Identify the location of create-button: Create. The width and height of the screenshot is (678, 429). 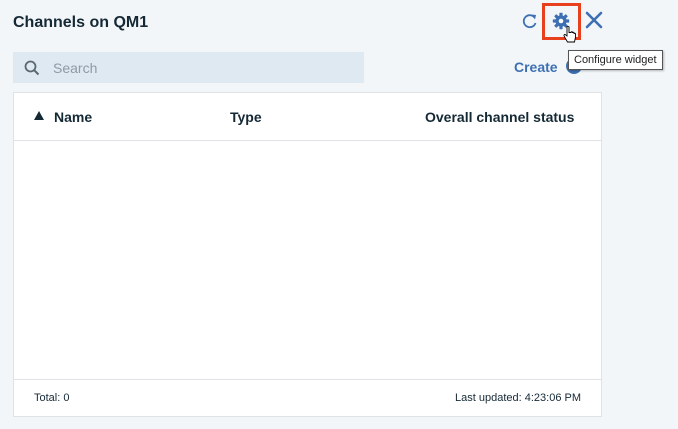
(536, 67).